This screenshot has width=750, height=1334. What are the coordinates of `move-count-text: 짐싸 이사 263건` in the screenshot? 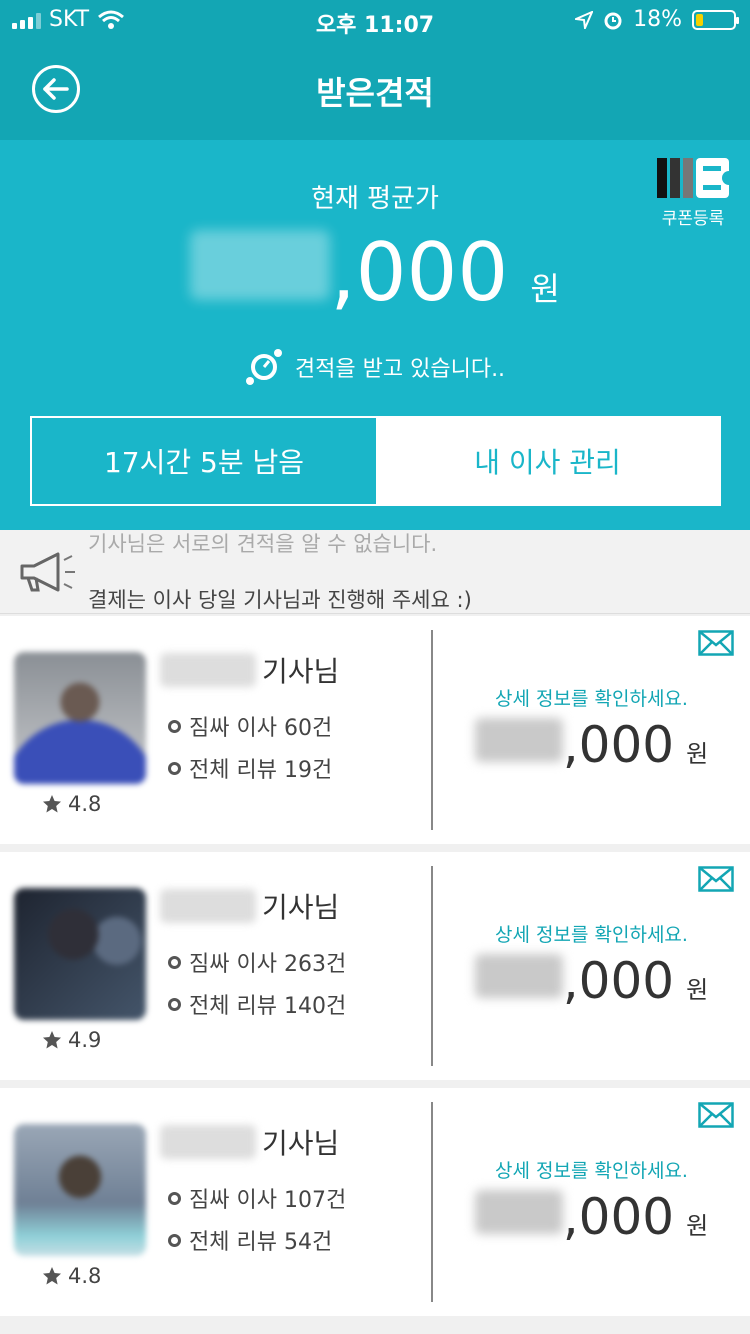 It's located at (268, 964).